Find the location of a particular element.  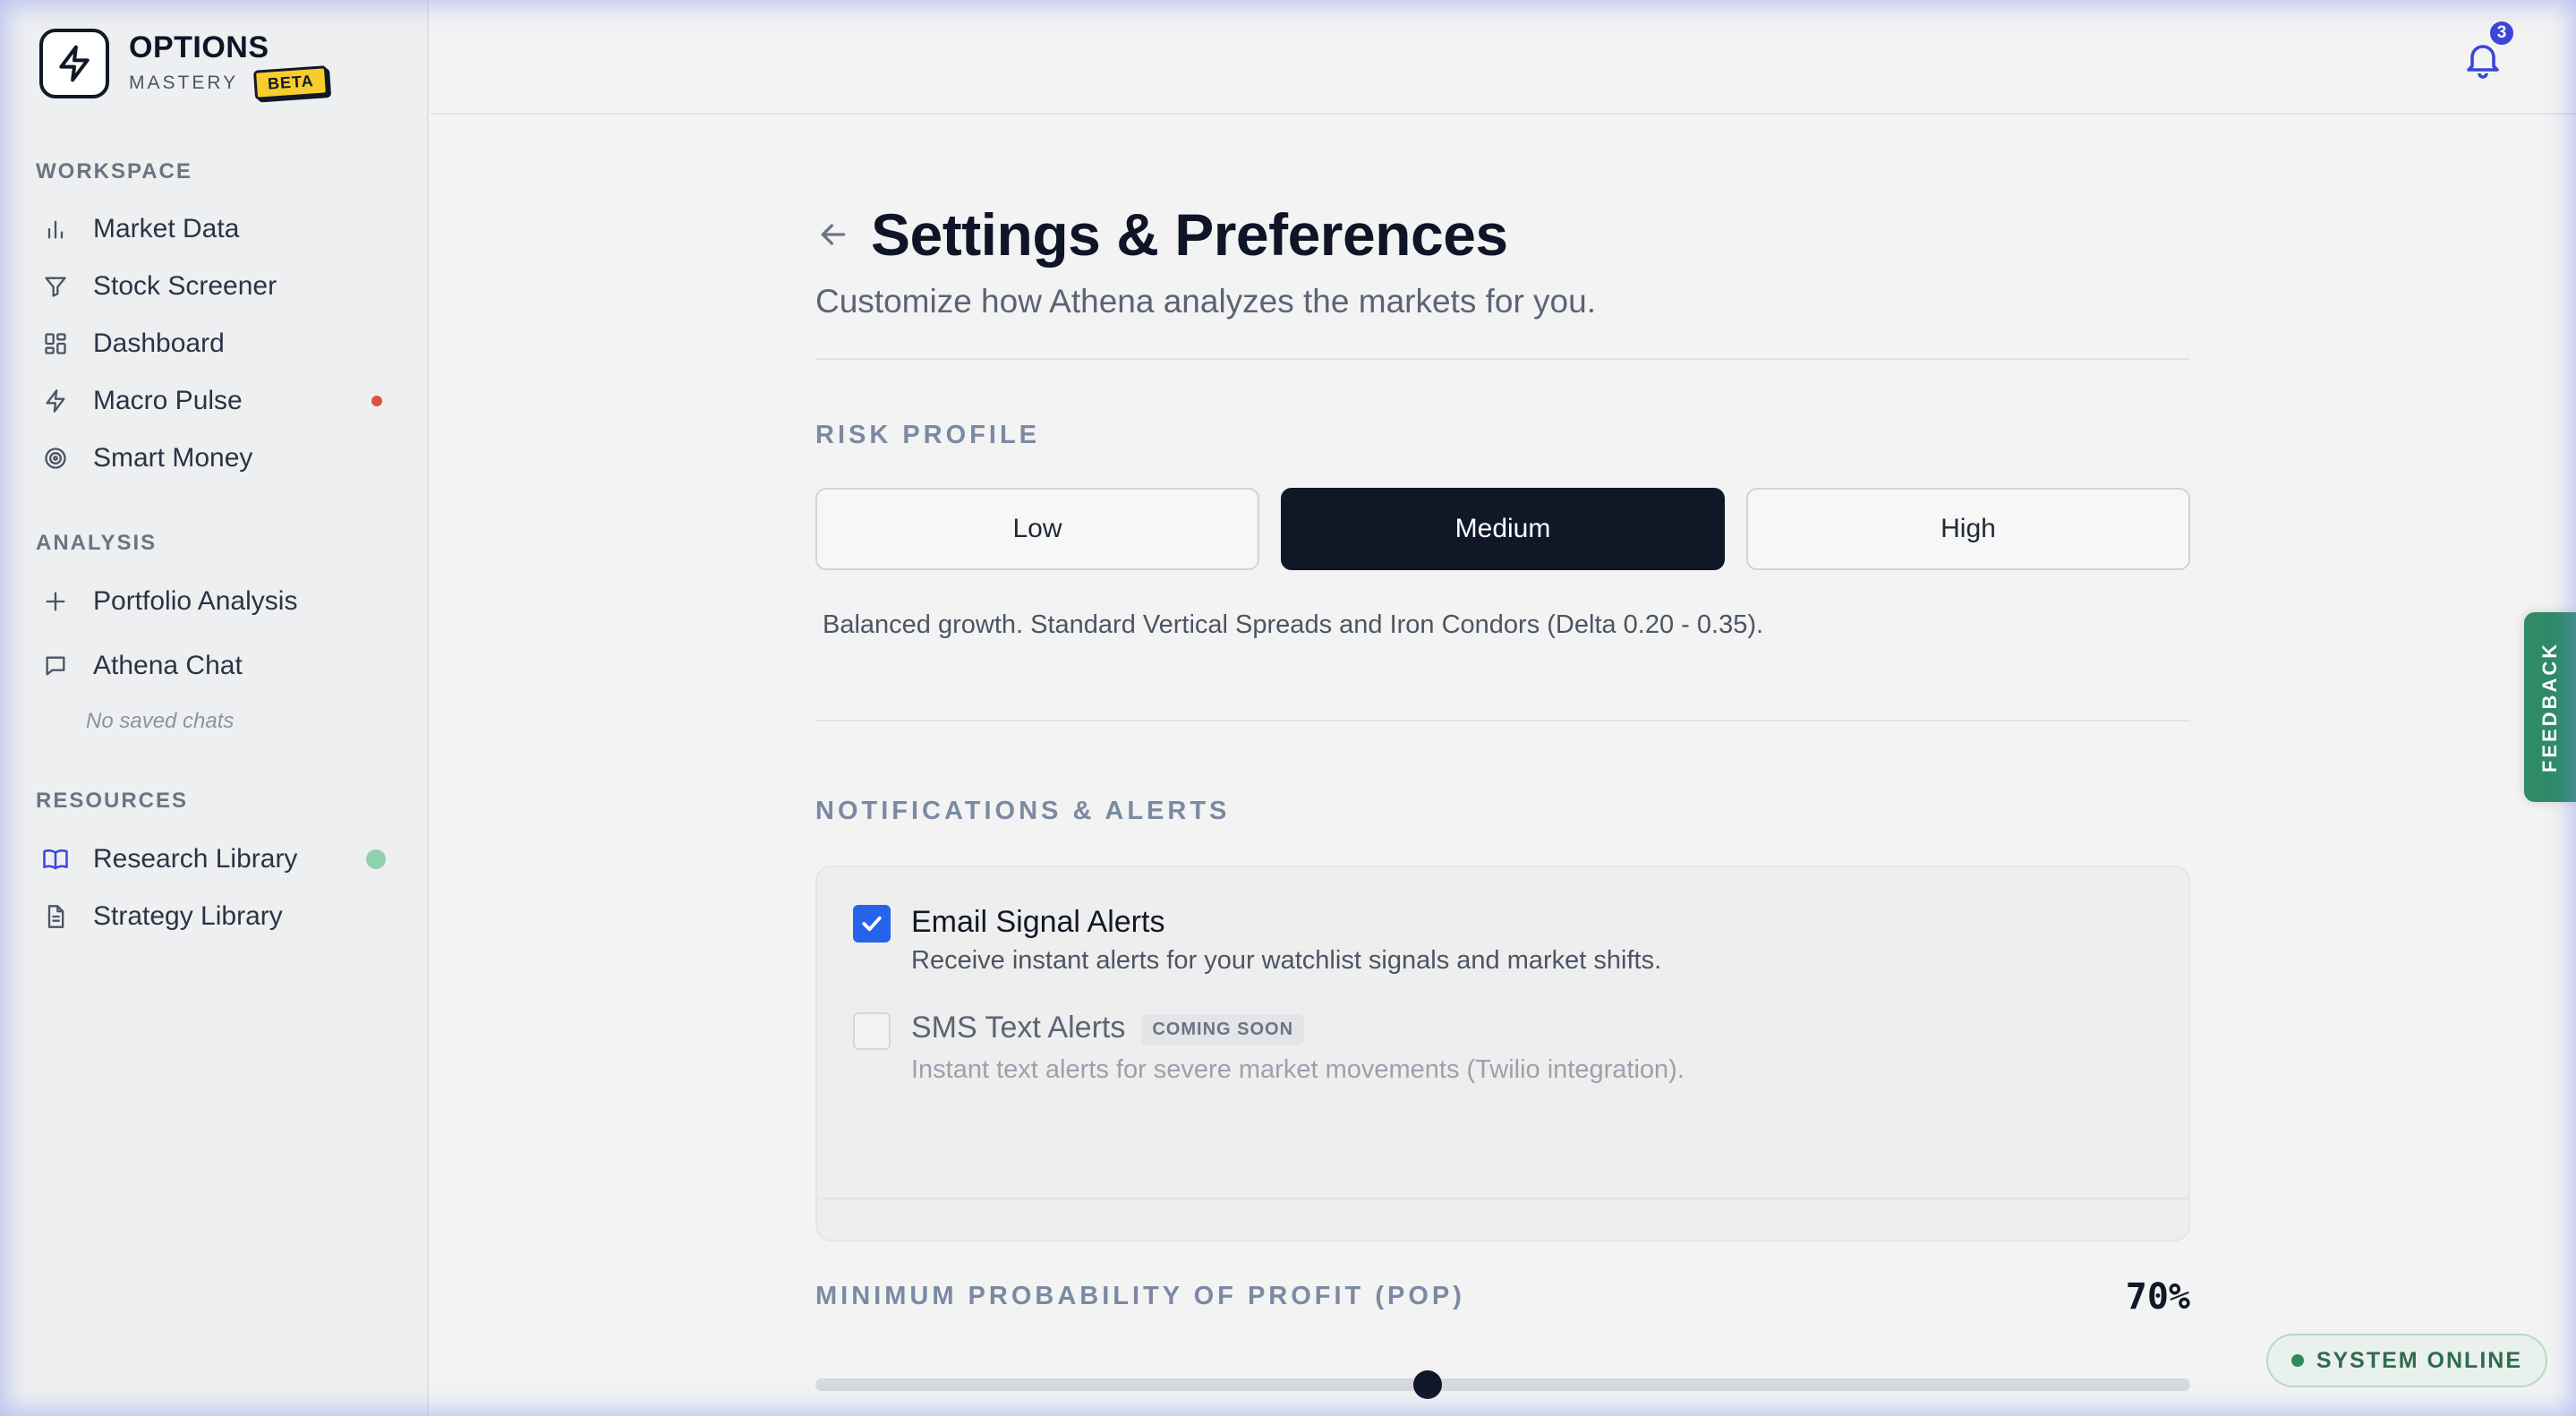

sidebar-item-label: Macro Pulse is located at coordinates (168, 400).